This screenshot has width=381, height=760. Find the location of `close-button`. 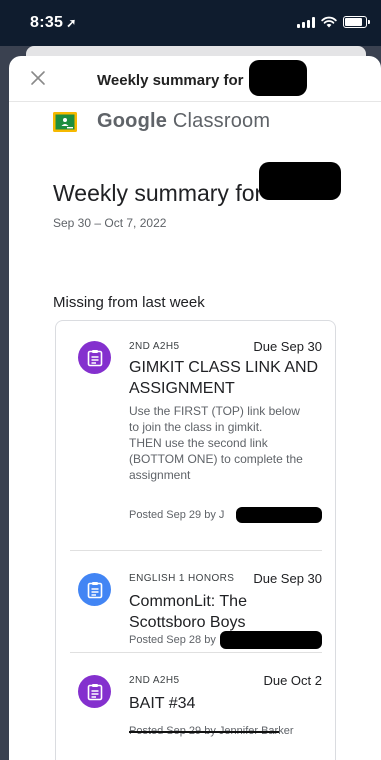

close-button is located at coordinates (38, 78).